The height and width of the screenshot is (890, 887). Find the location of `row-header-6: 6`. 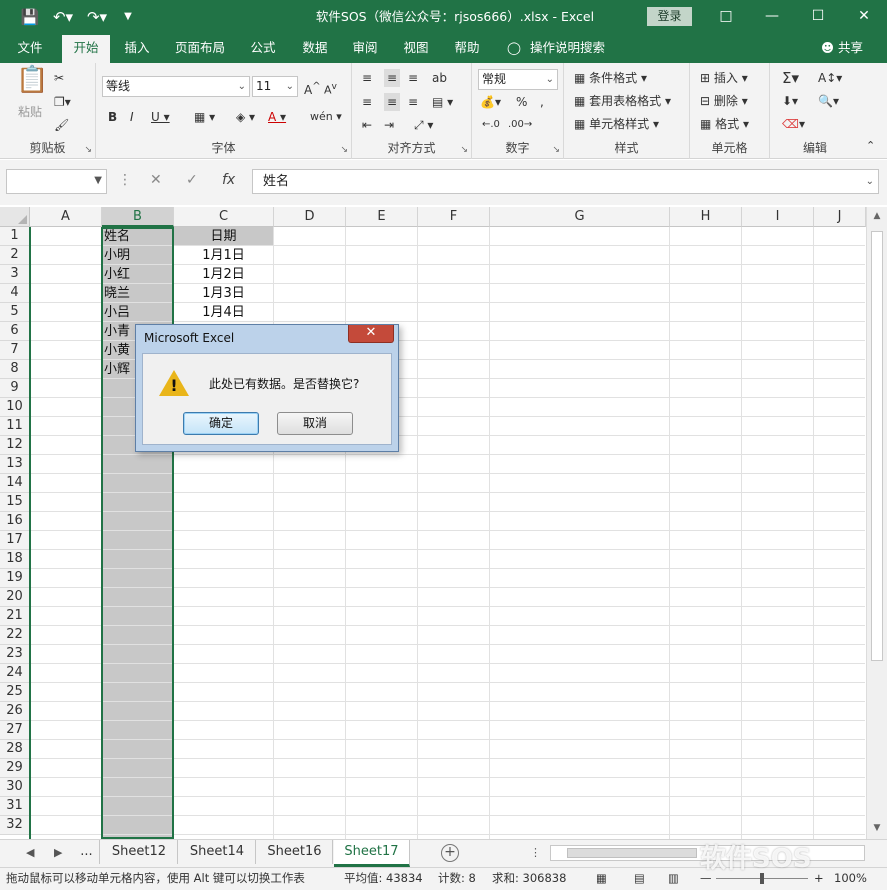

row-header-6: 6 is located at coordinates (15, 331).